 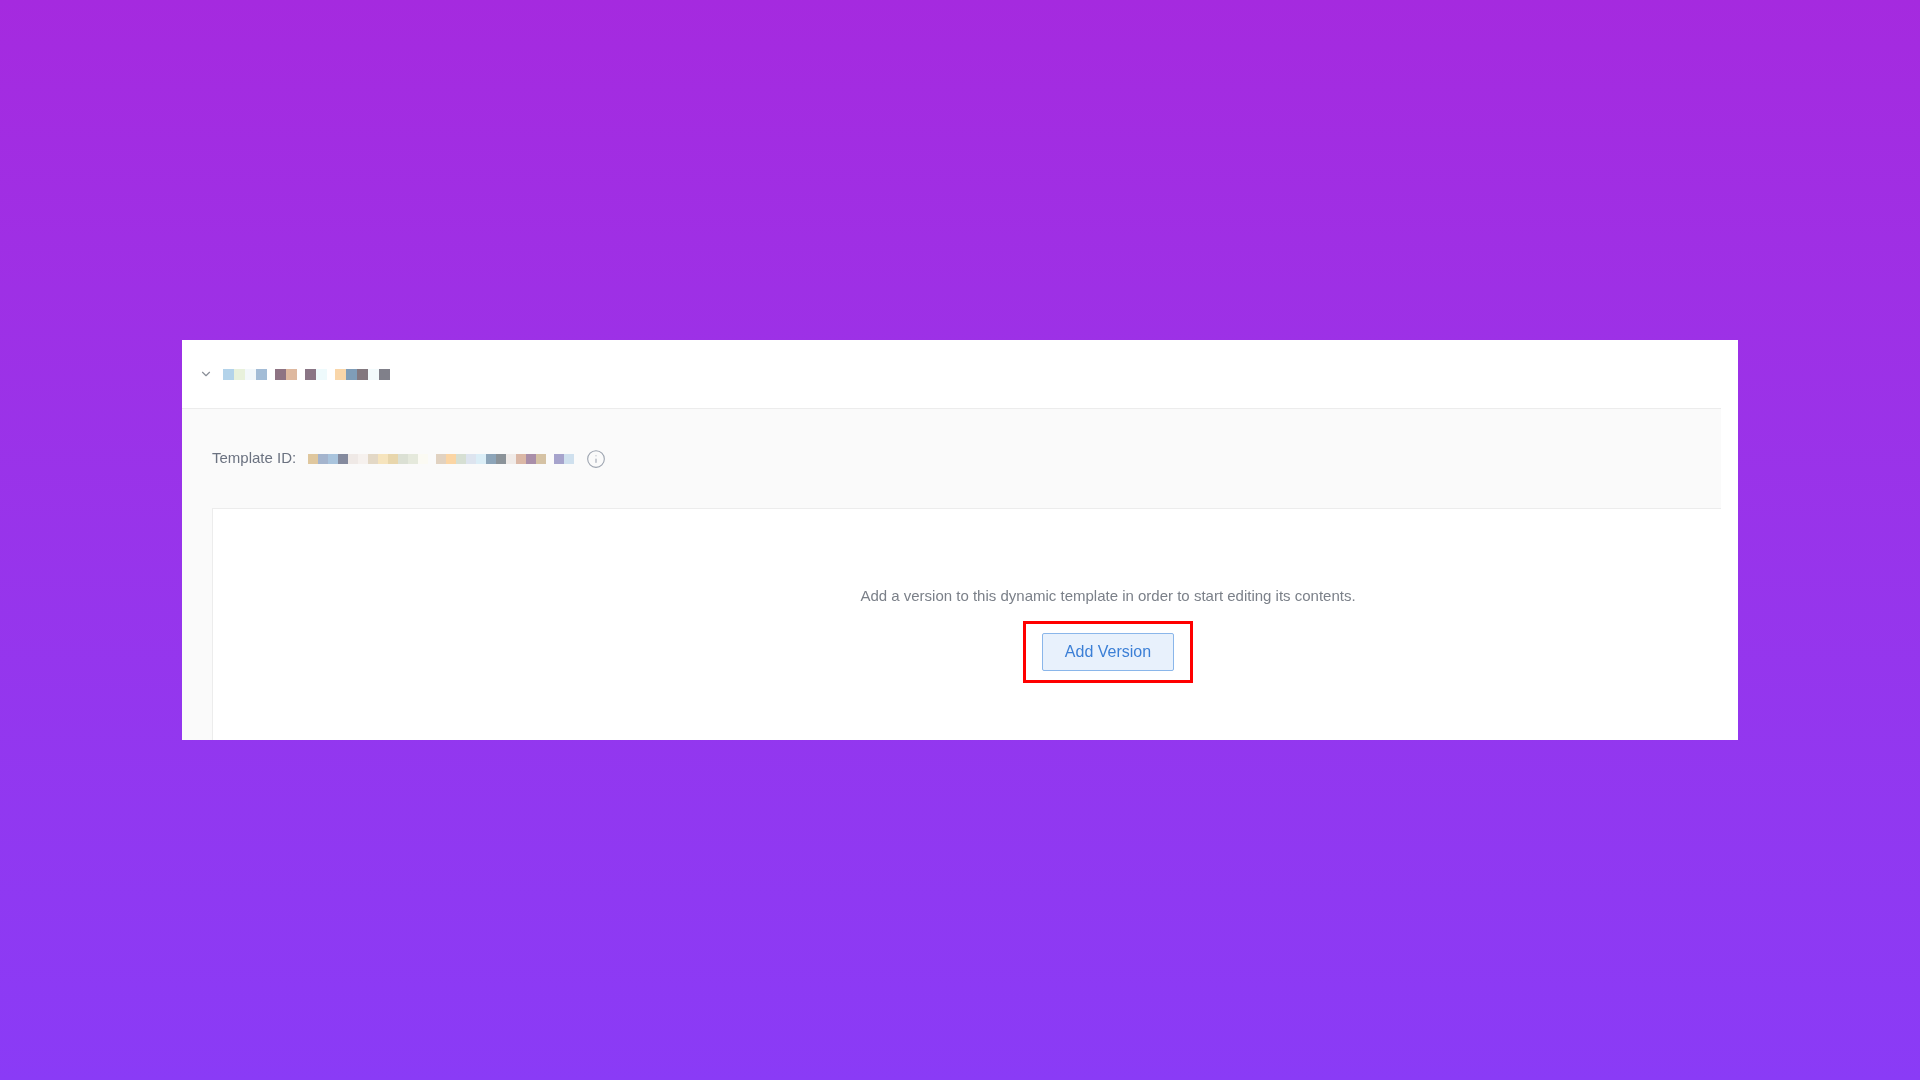 What do you see at coordinates (254, 458) in the screenshot?
I see `template-id-label: Template ID:` at bounding box center [254, 458].